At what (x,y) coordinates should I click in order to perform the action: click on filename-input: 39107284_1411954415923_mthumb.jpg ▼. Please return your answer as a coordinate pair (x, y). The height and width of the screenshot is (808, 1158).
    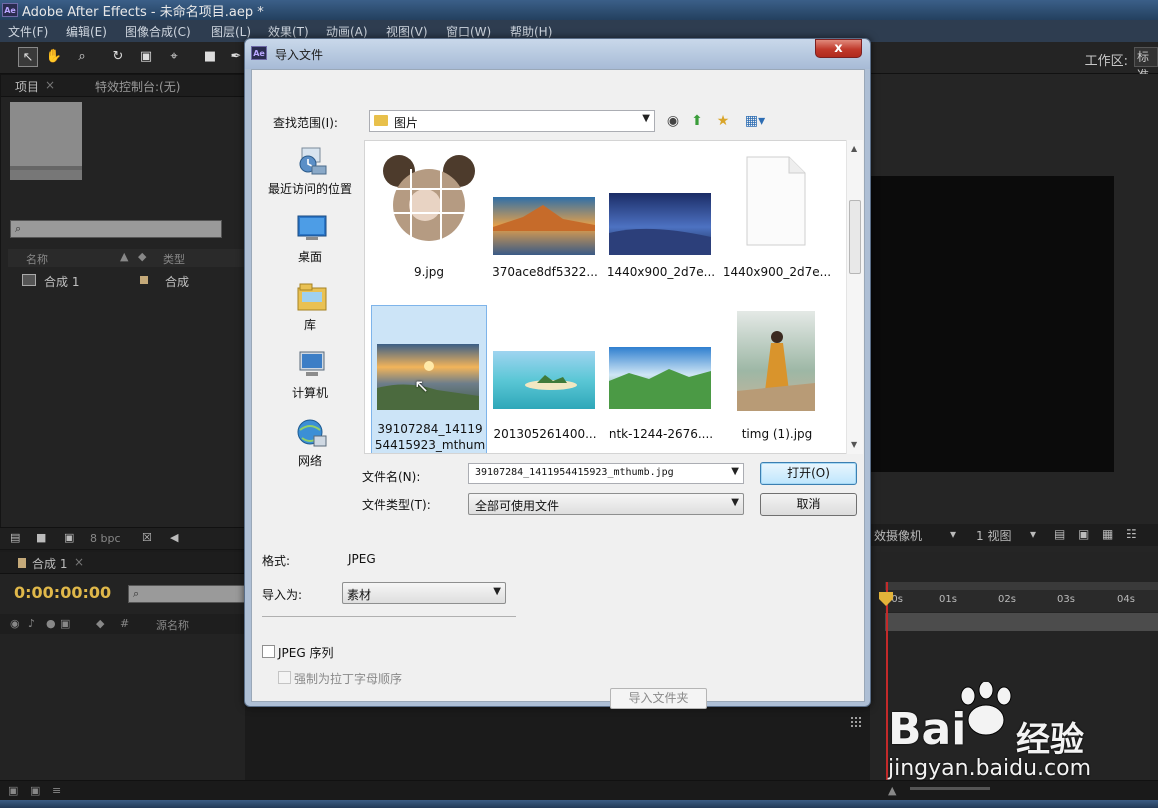
    Looking at the image, I should click on (606, 473).